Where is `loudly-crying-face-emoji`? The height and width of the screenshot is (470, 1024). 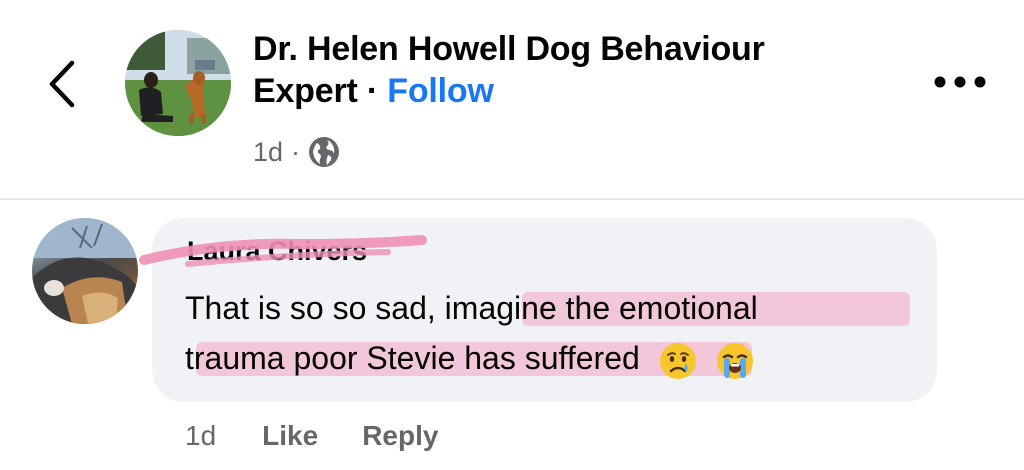 loudly-crying-face-emoji is located at coordinates (734, 360).